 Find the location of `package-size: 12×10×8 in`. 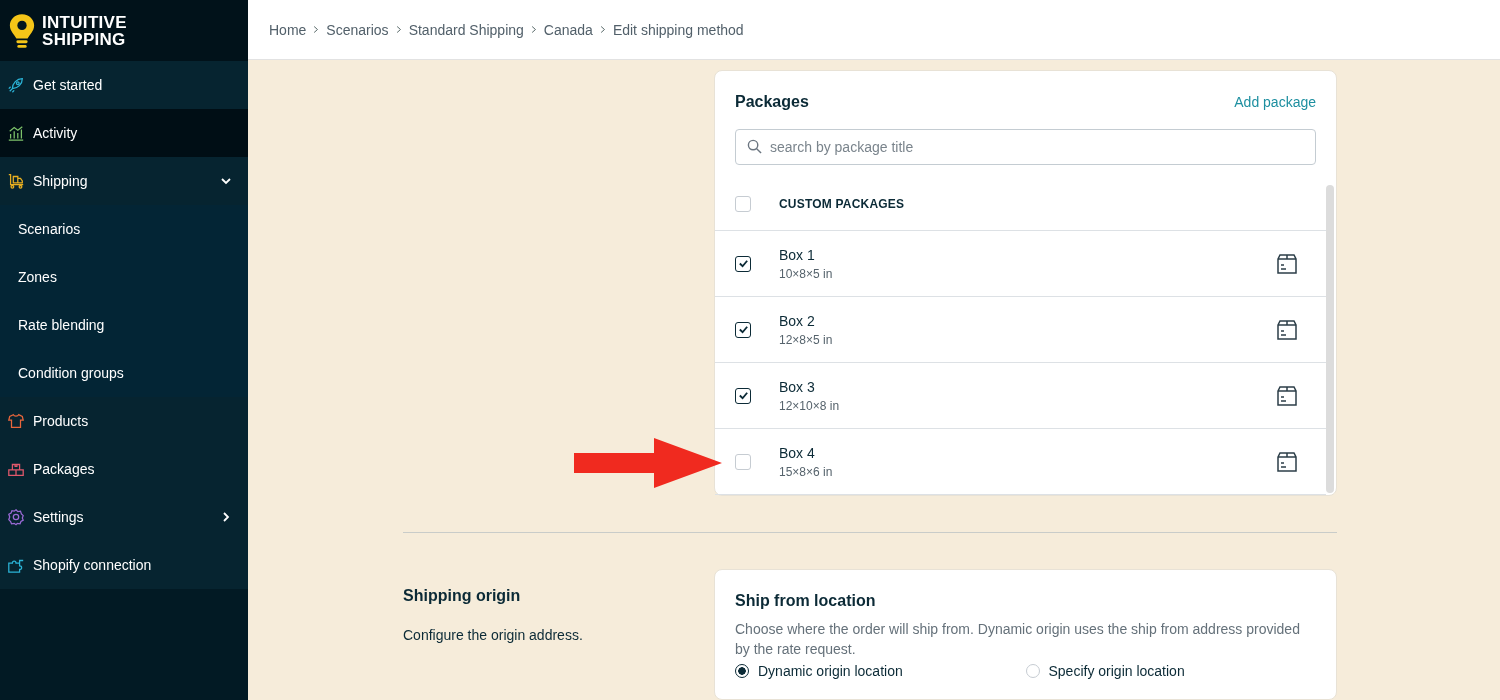

package-size: 12×10×8 in is located at coordinates (810, 405).